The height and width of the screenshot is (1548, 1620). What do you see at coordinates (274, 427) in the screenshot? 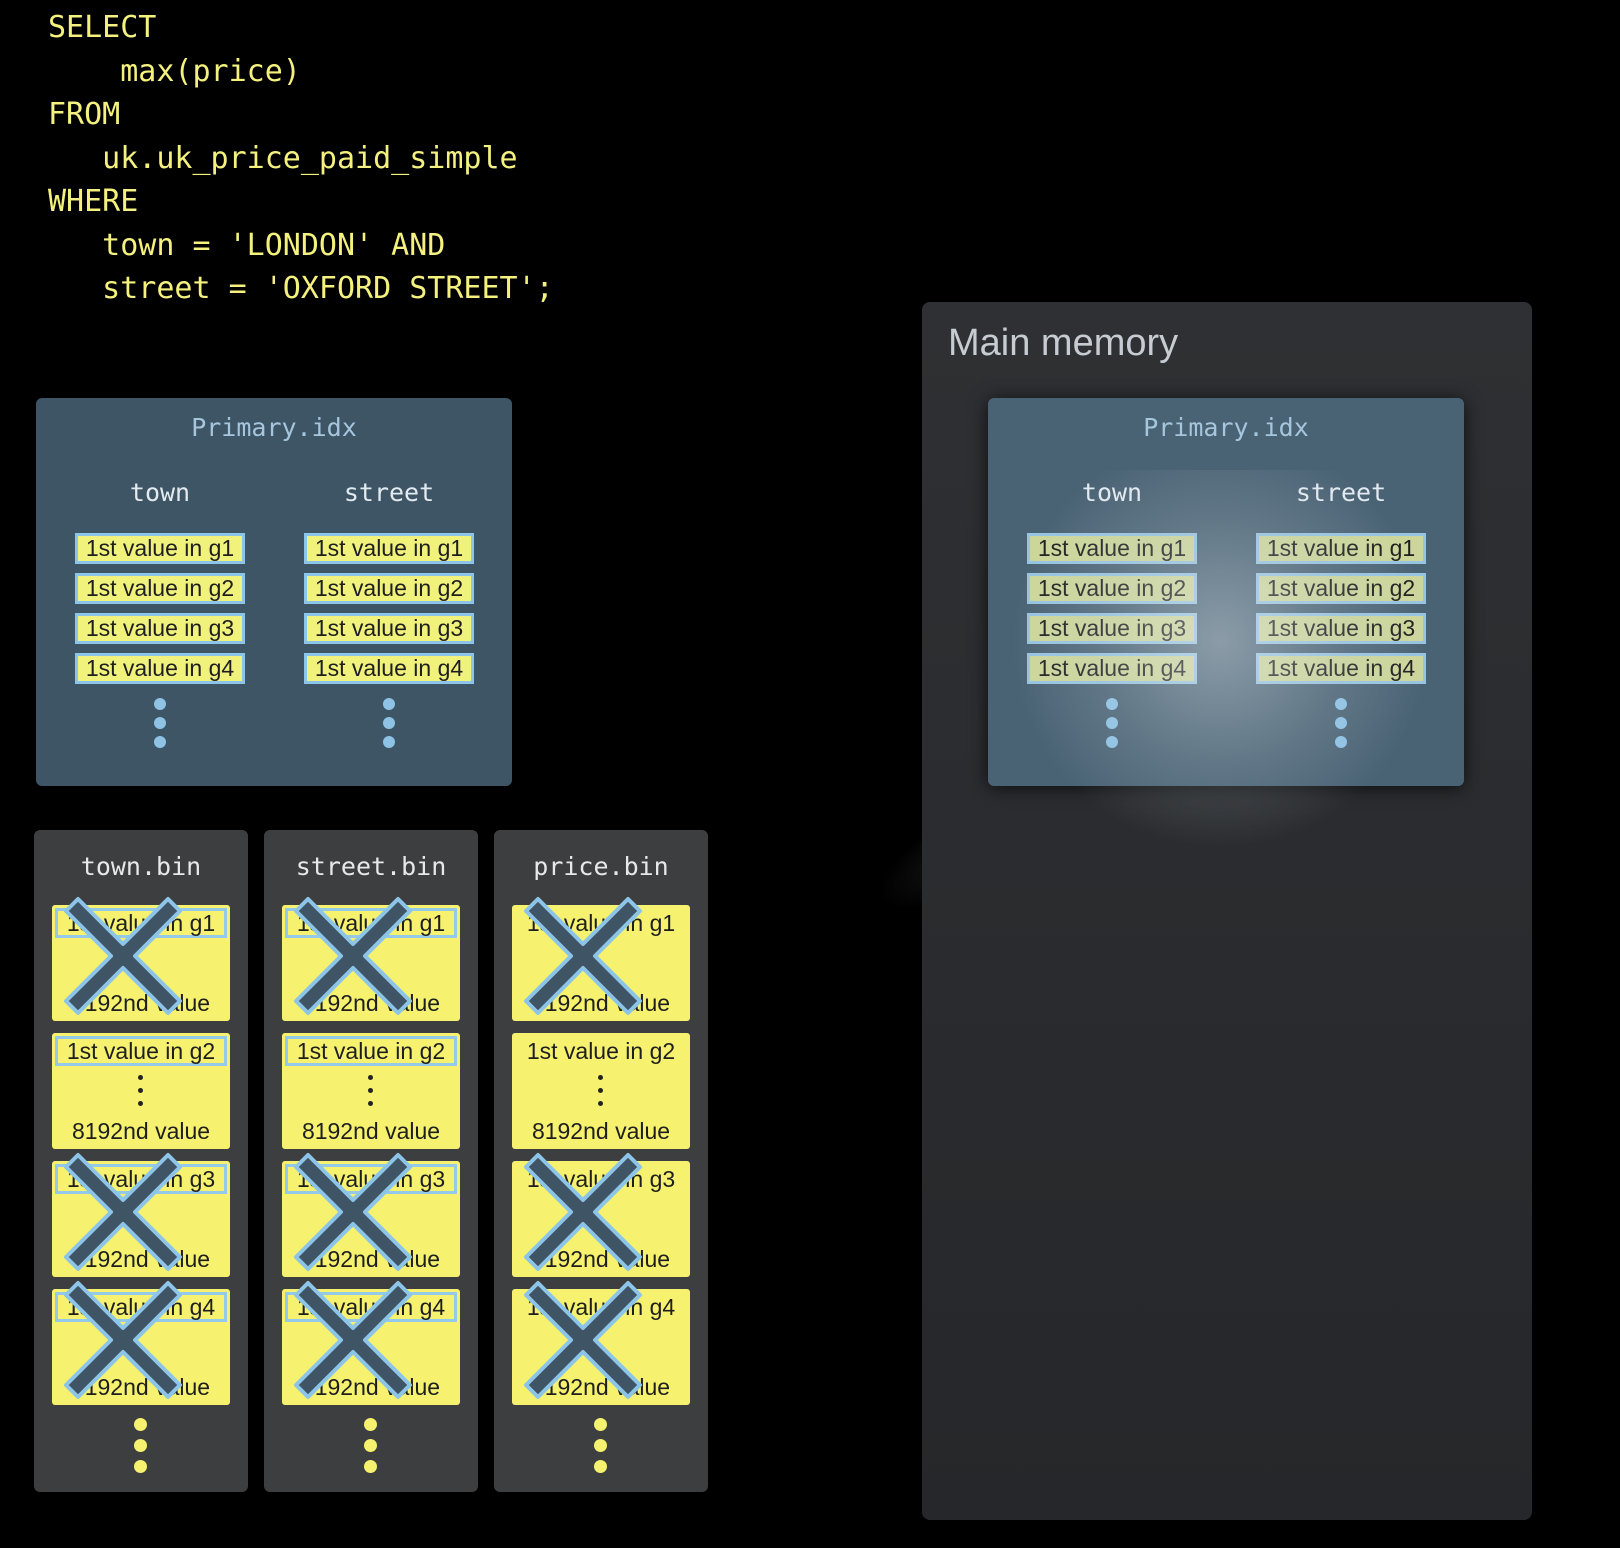
I see `primary-index-title: Primary.idx` at bounding box center [274, 427].